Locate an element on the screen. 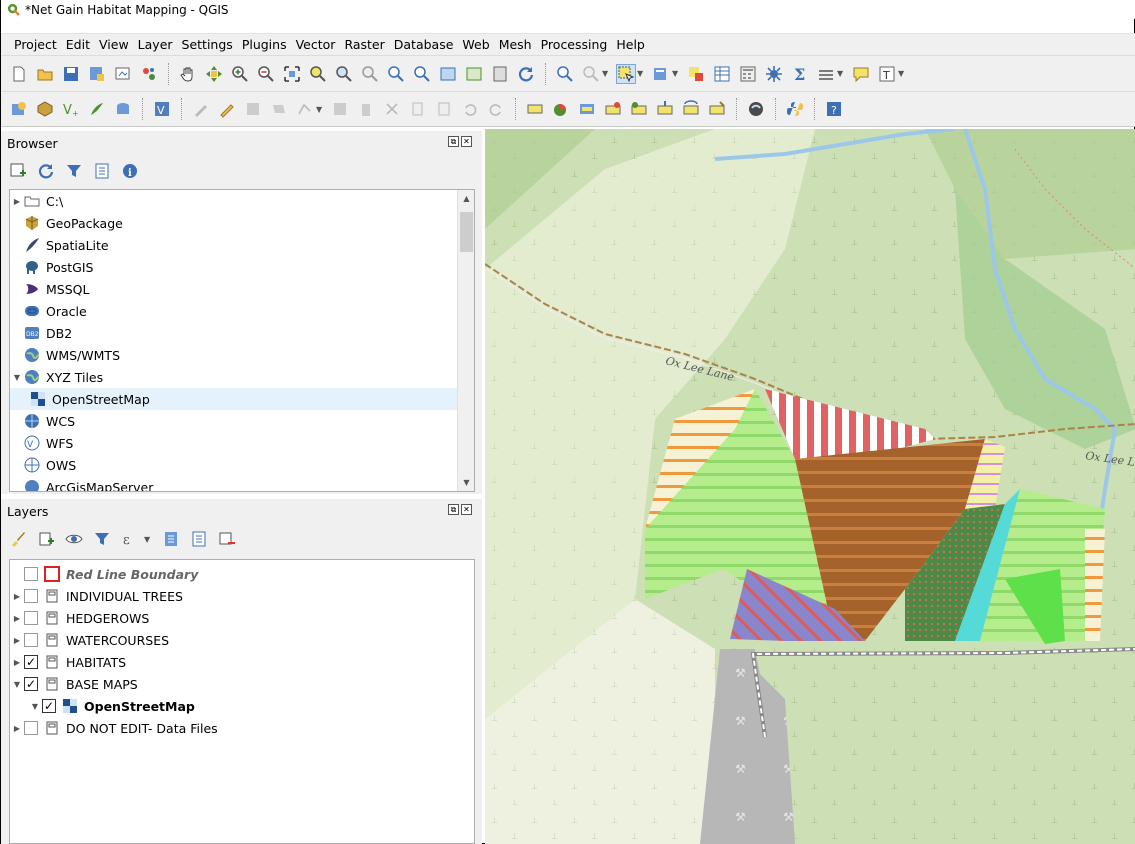 This screenshot has width=1135, height=844. menu-view: View is located at coordinates (114, 44).